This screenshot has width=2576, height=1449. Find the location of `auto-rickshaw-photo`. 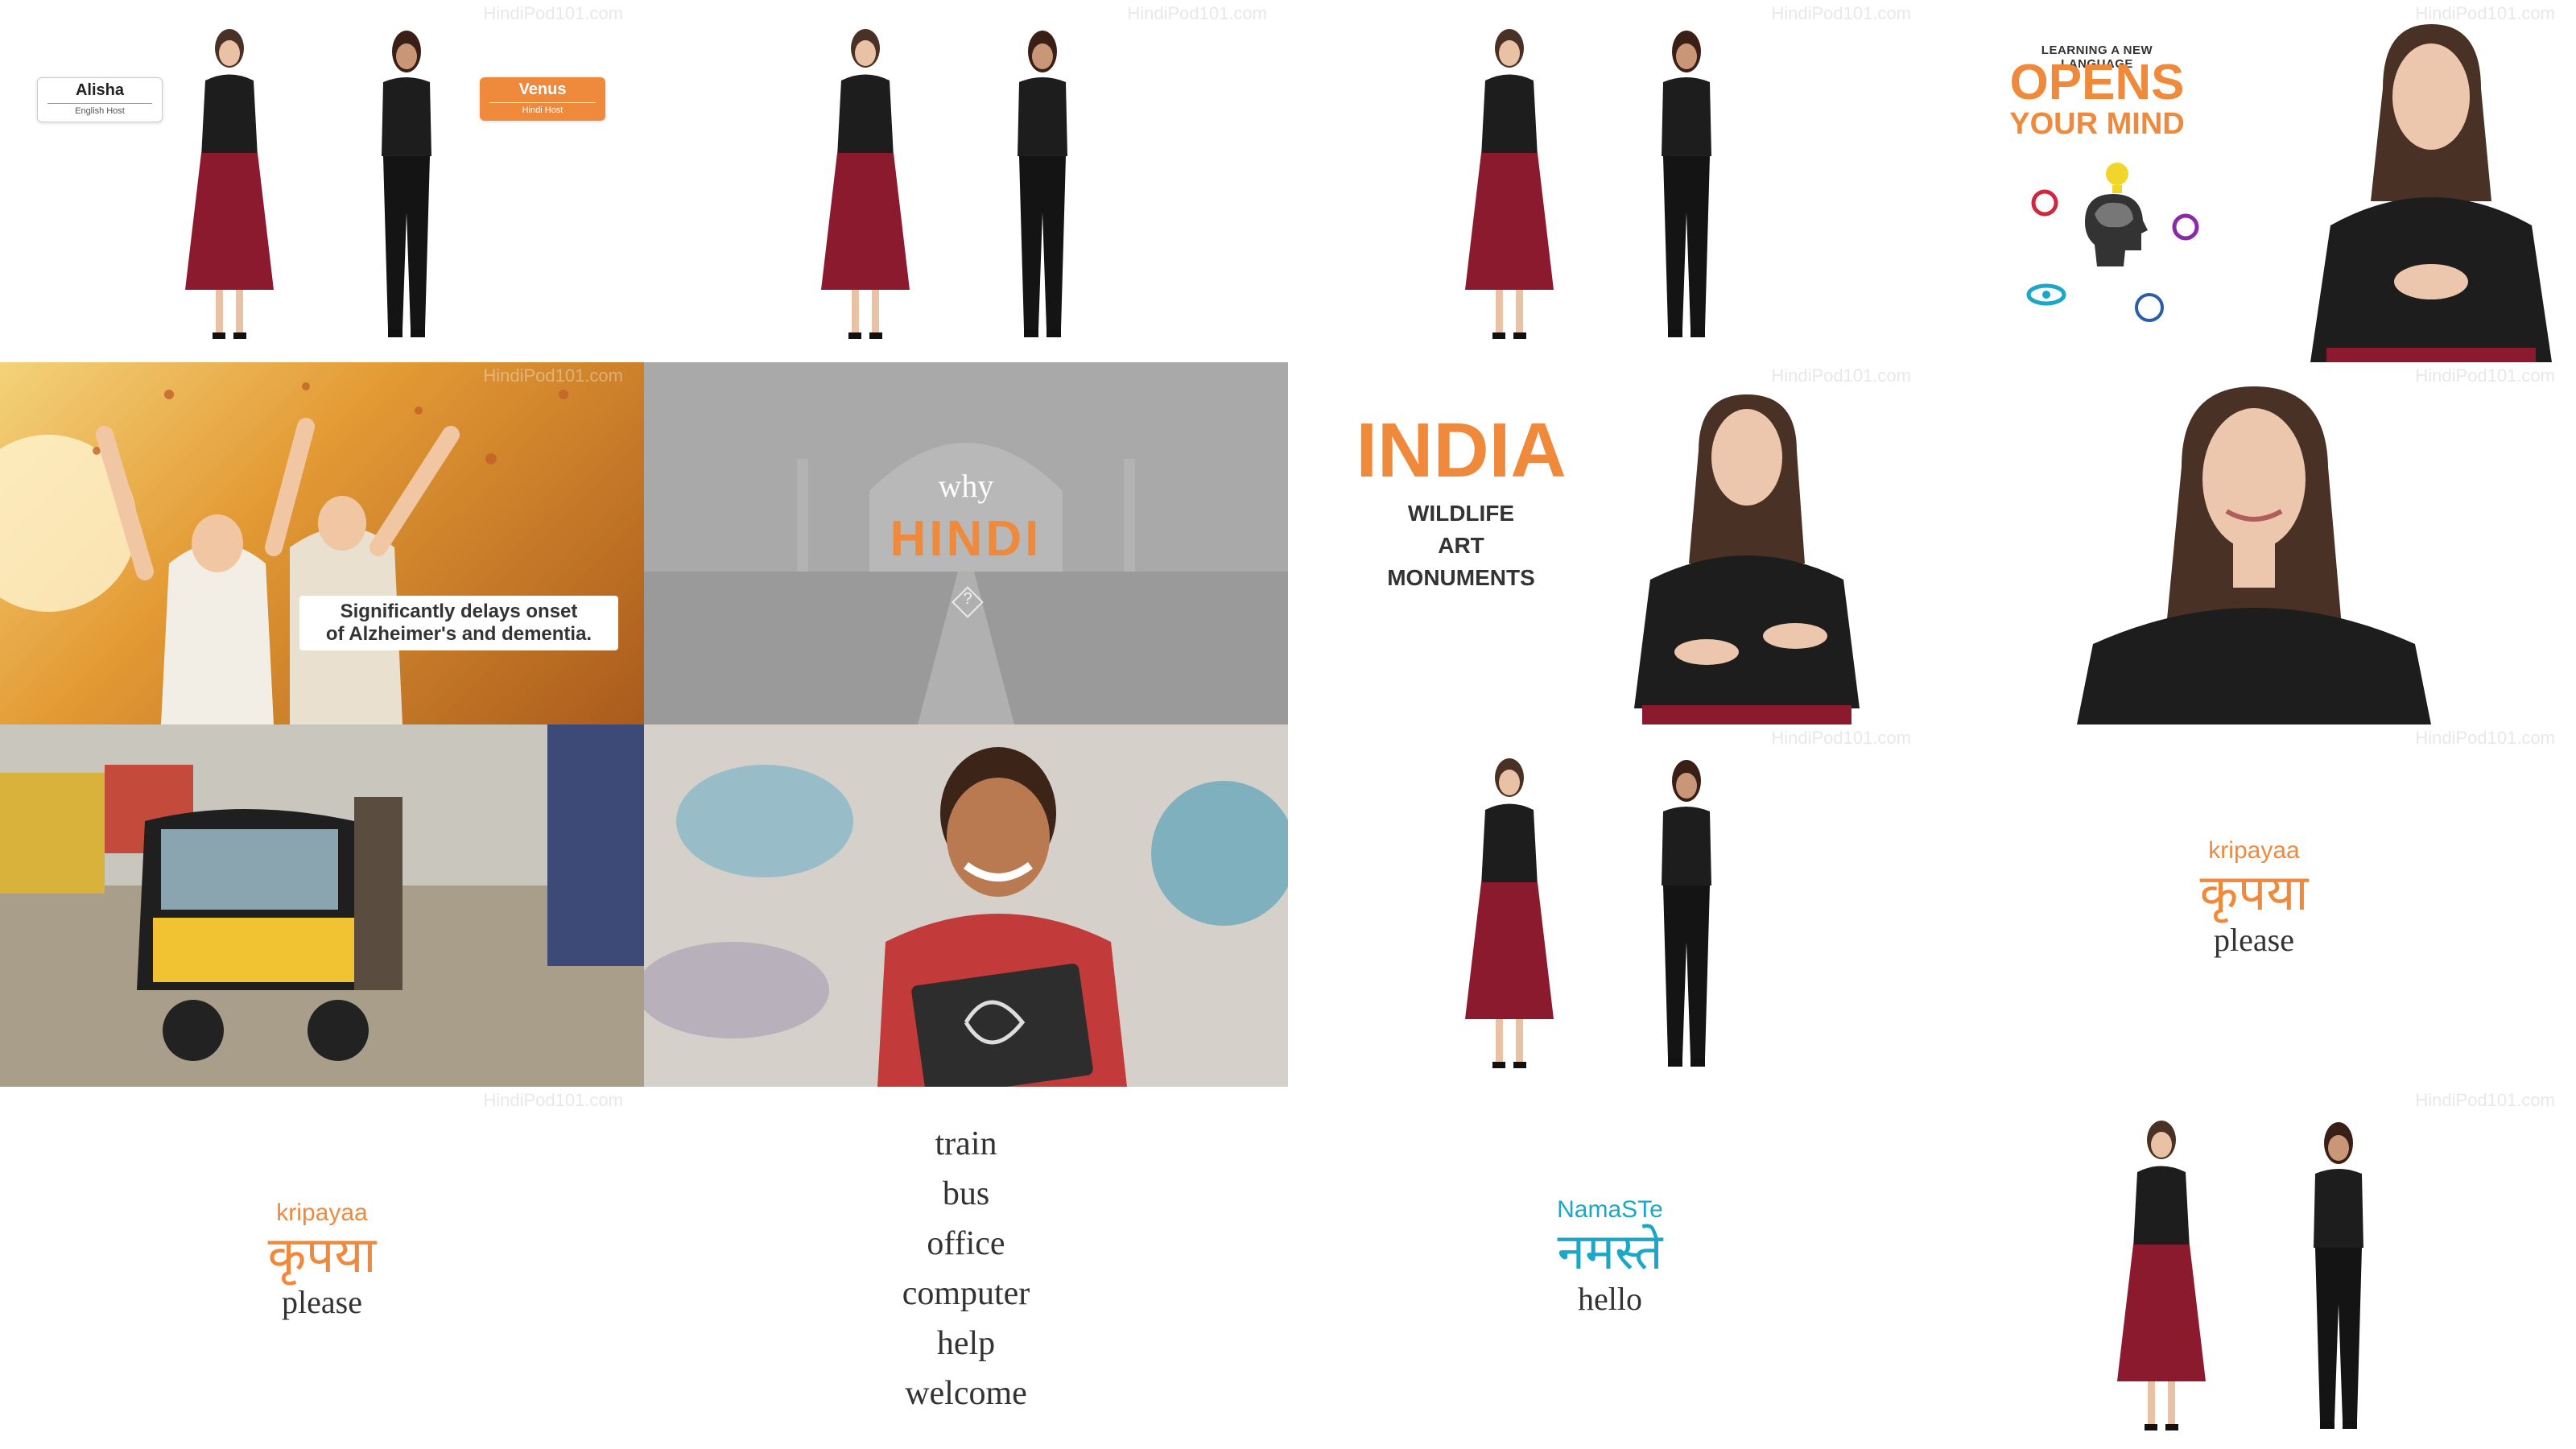

auto-rickshaw-photo is located at coordinates (322, 905).